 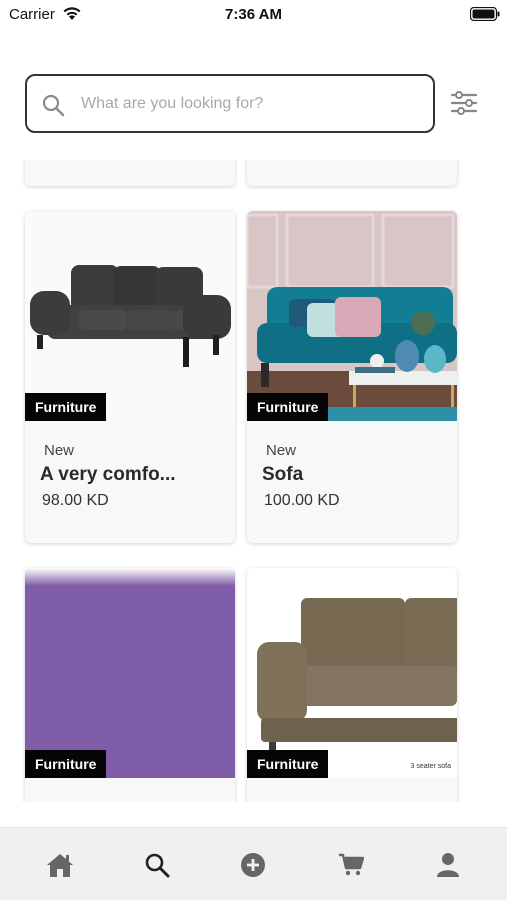 What do you see at coordinates (283, 474) in the screenshot?
I see `product-name: Sofa` at bounding box center [283, 474].